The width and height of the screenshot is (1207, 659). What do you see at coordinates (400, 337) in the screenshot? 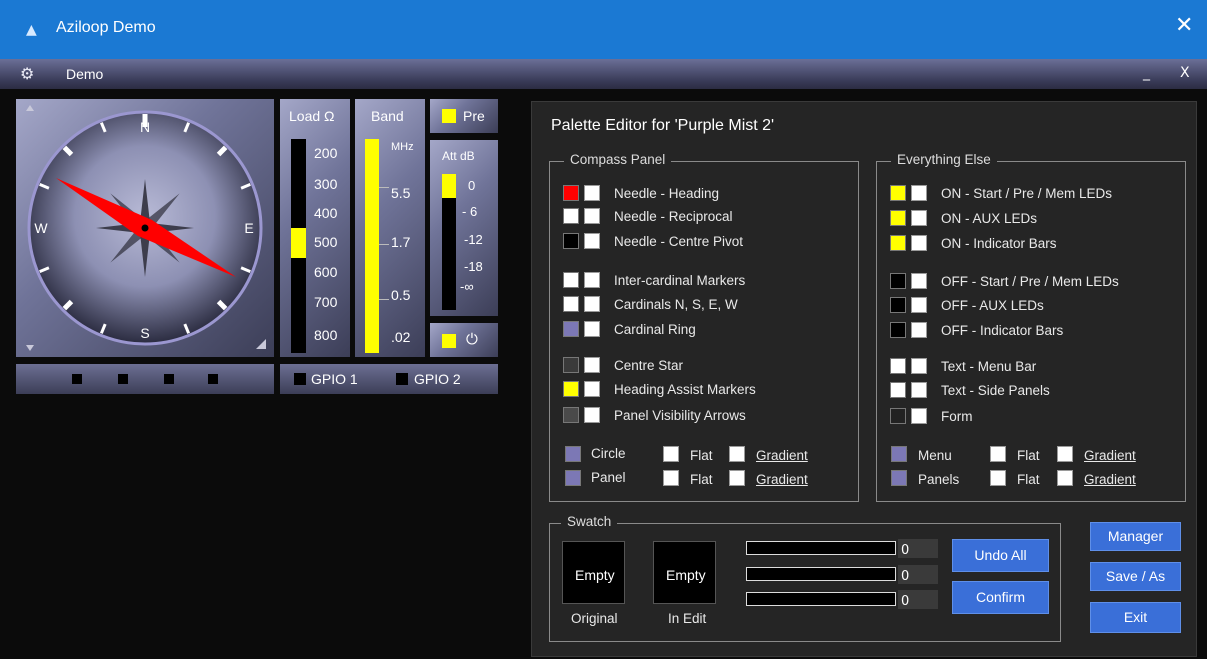
I see `band-value: .02` at bounding box center [400, 337].